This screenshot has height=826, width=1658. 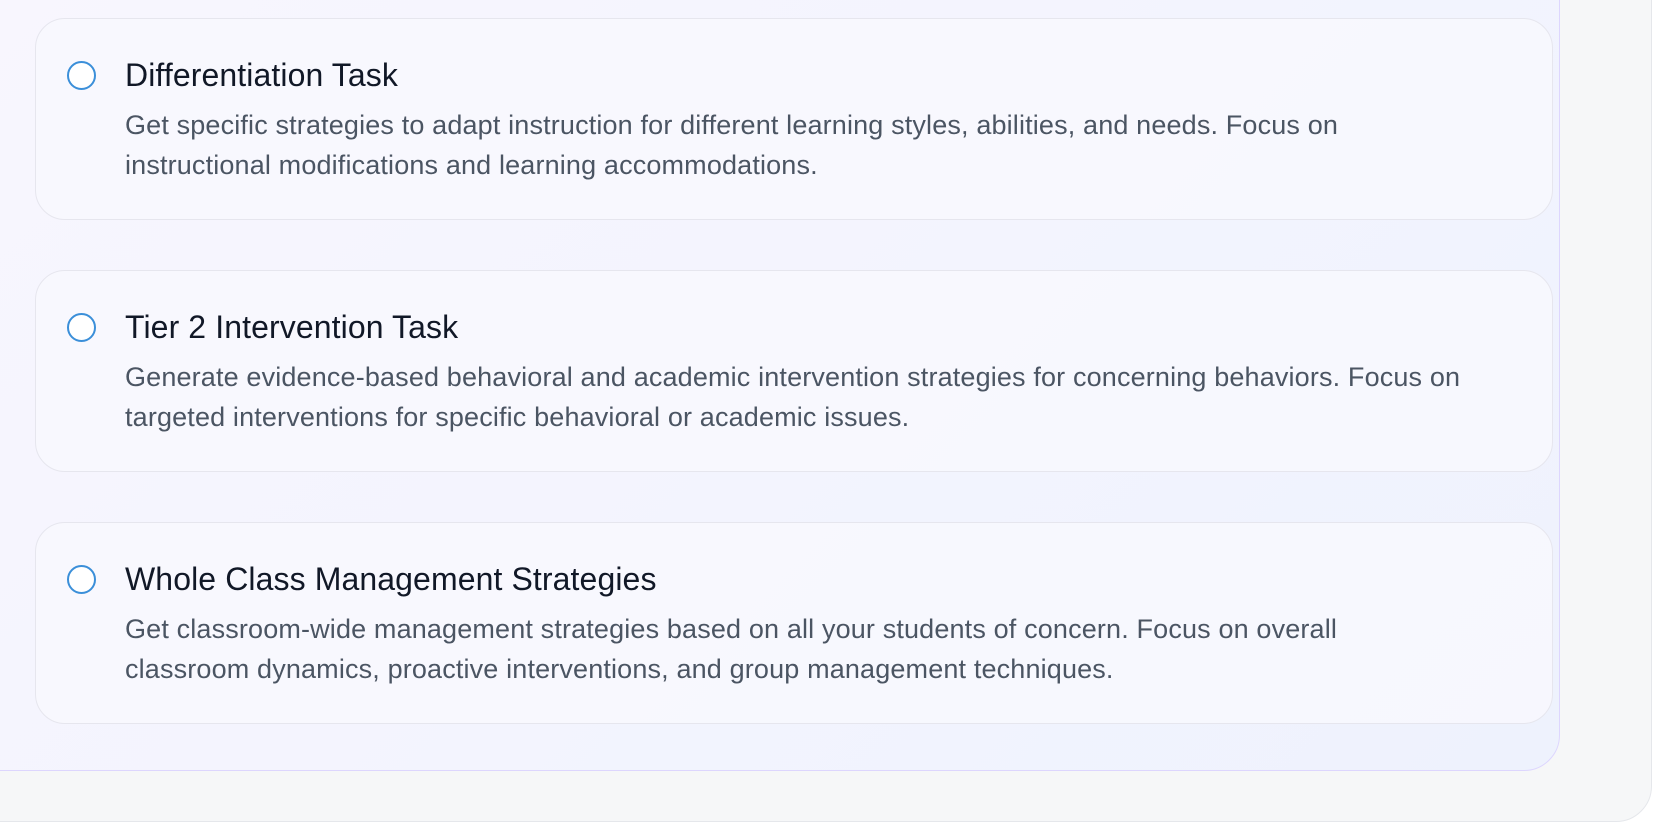 I want to click on radio-button-tier2-intervention, so click(x=81, y=327).